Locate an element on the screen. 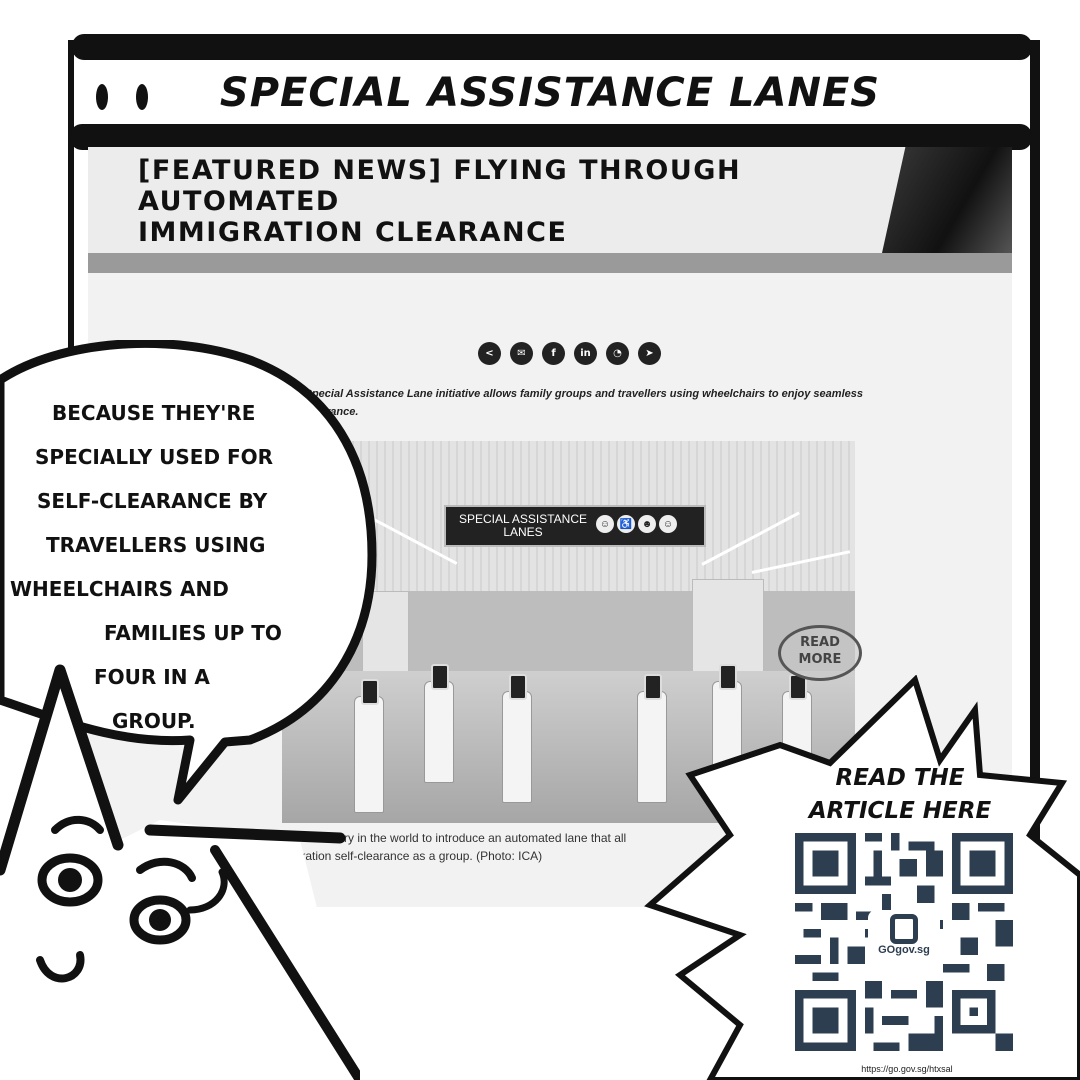 This screenshot has width=1080, height=1080. qr-url: https://go.gov.sg/htxsal is located at coordinates (907, 1069).